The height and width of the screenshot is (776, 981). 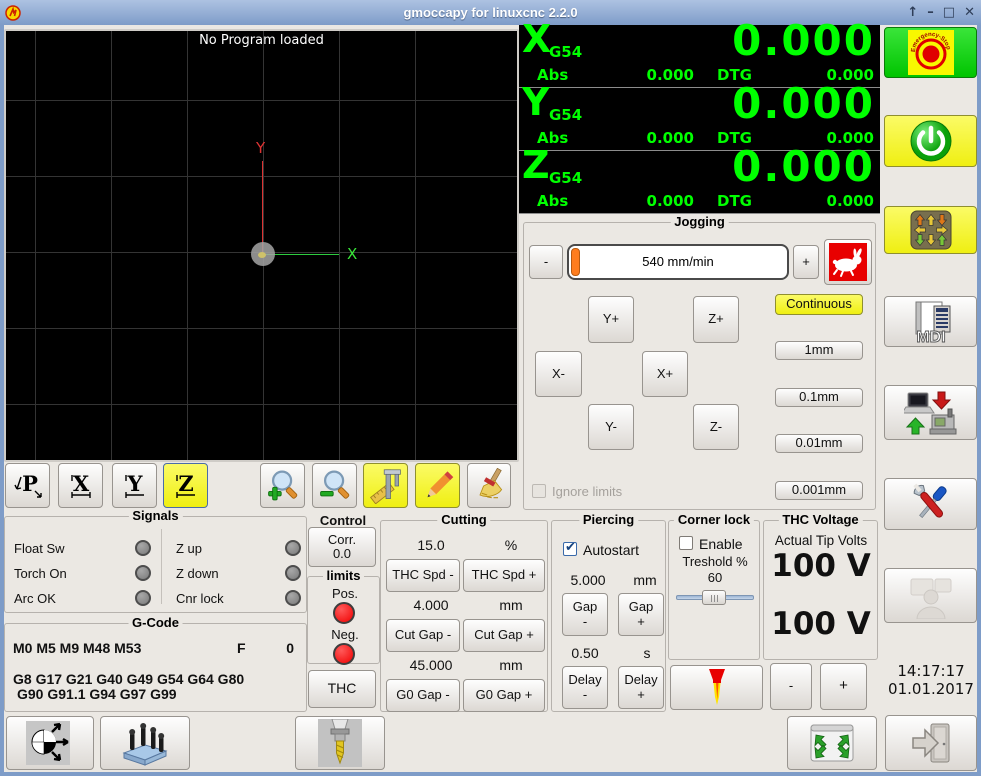 What do you see at coordinates (129, 679) in the screenshot?
I see `active-gcodes-line1: G8 G17 G21 G40 G49 G54 G64 G80` at bounding box center [129, 679].